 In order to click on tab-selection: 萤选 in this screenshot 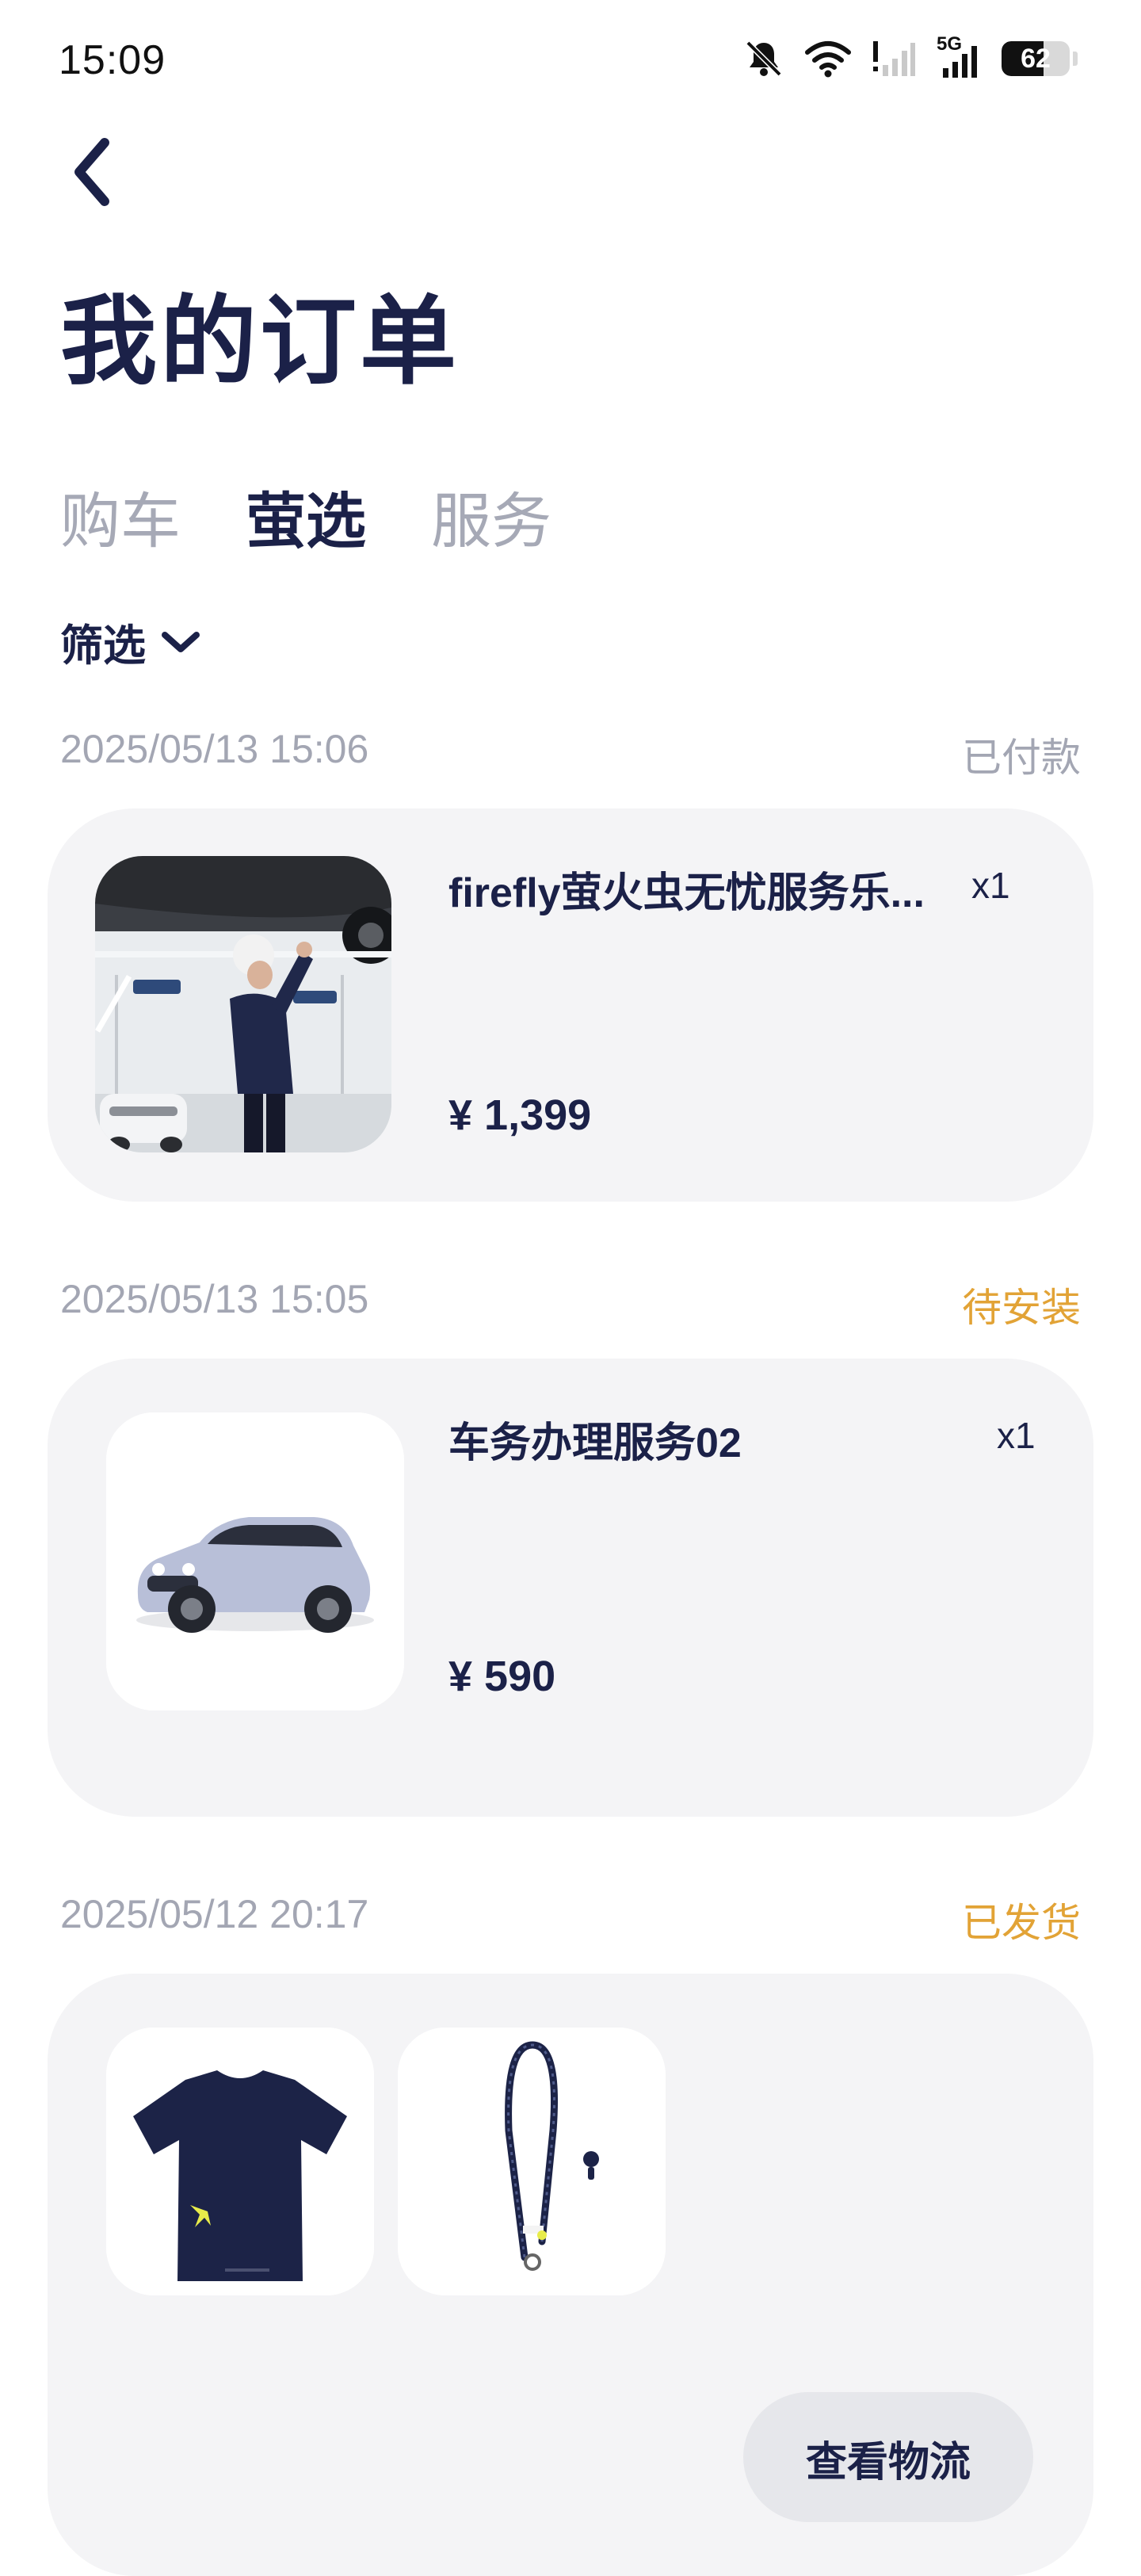, I will do `click(306, 516)`.